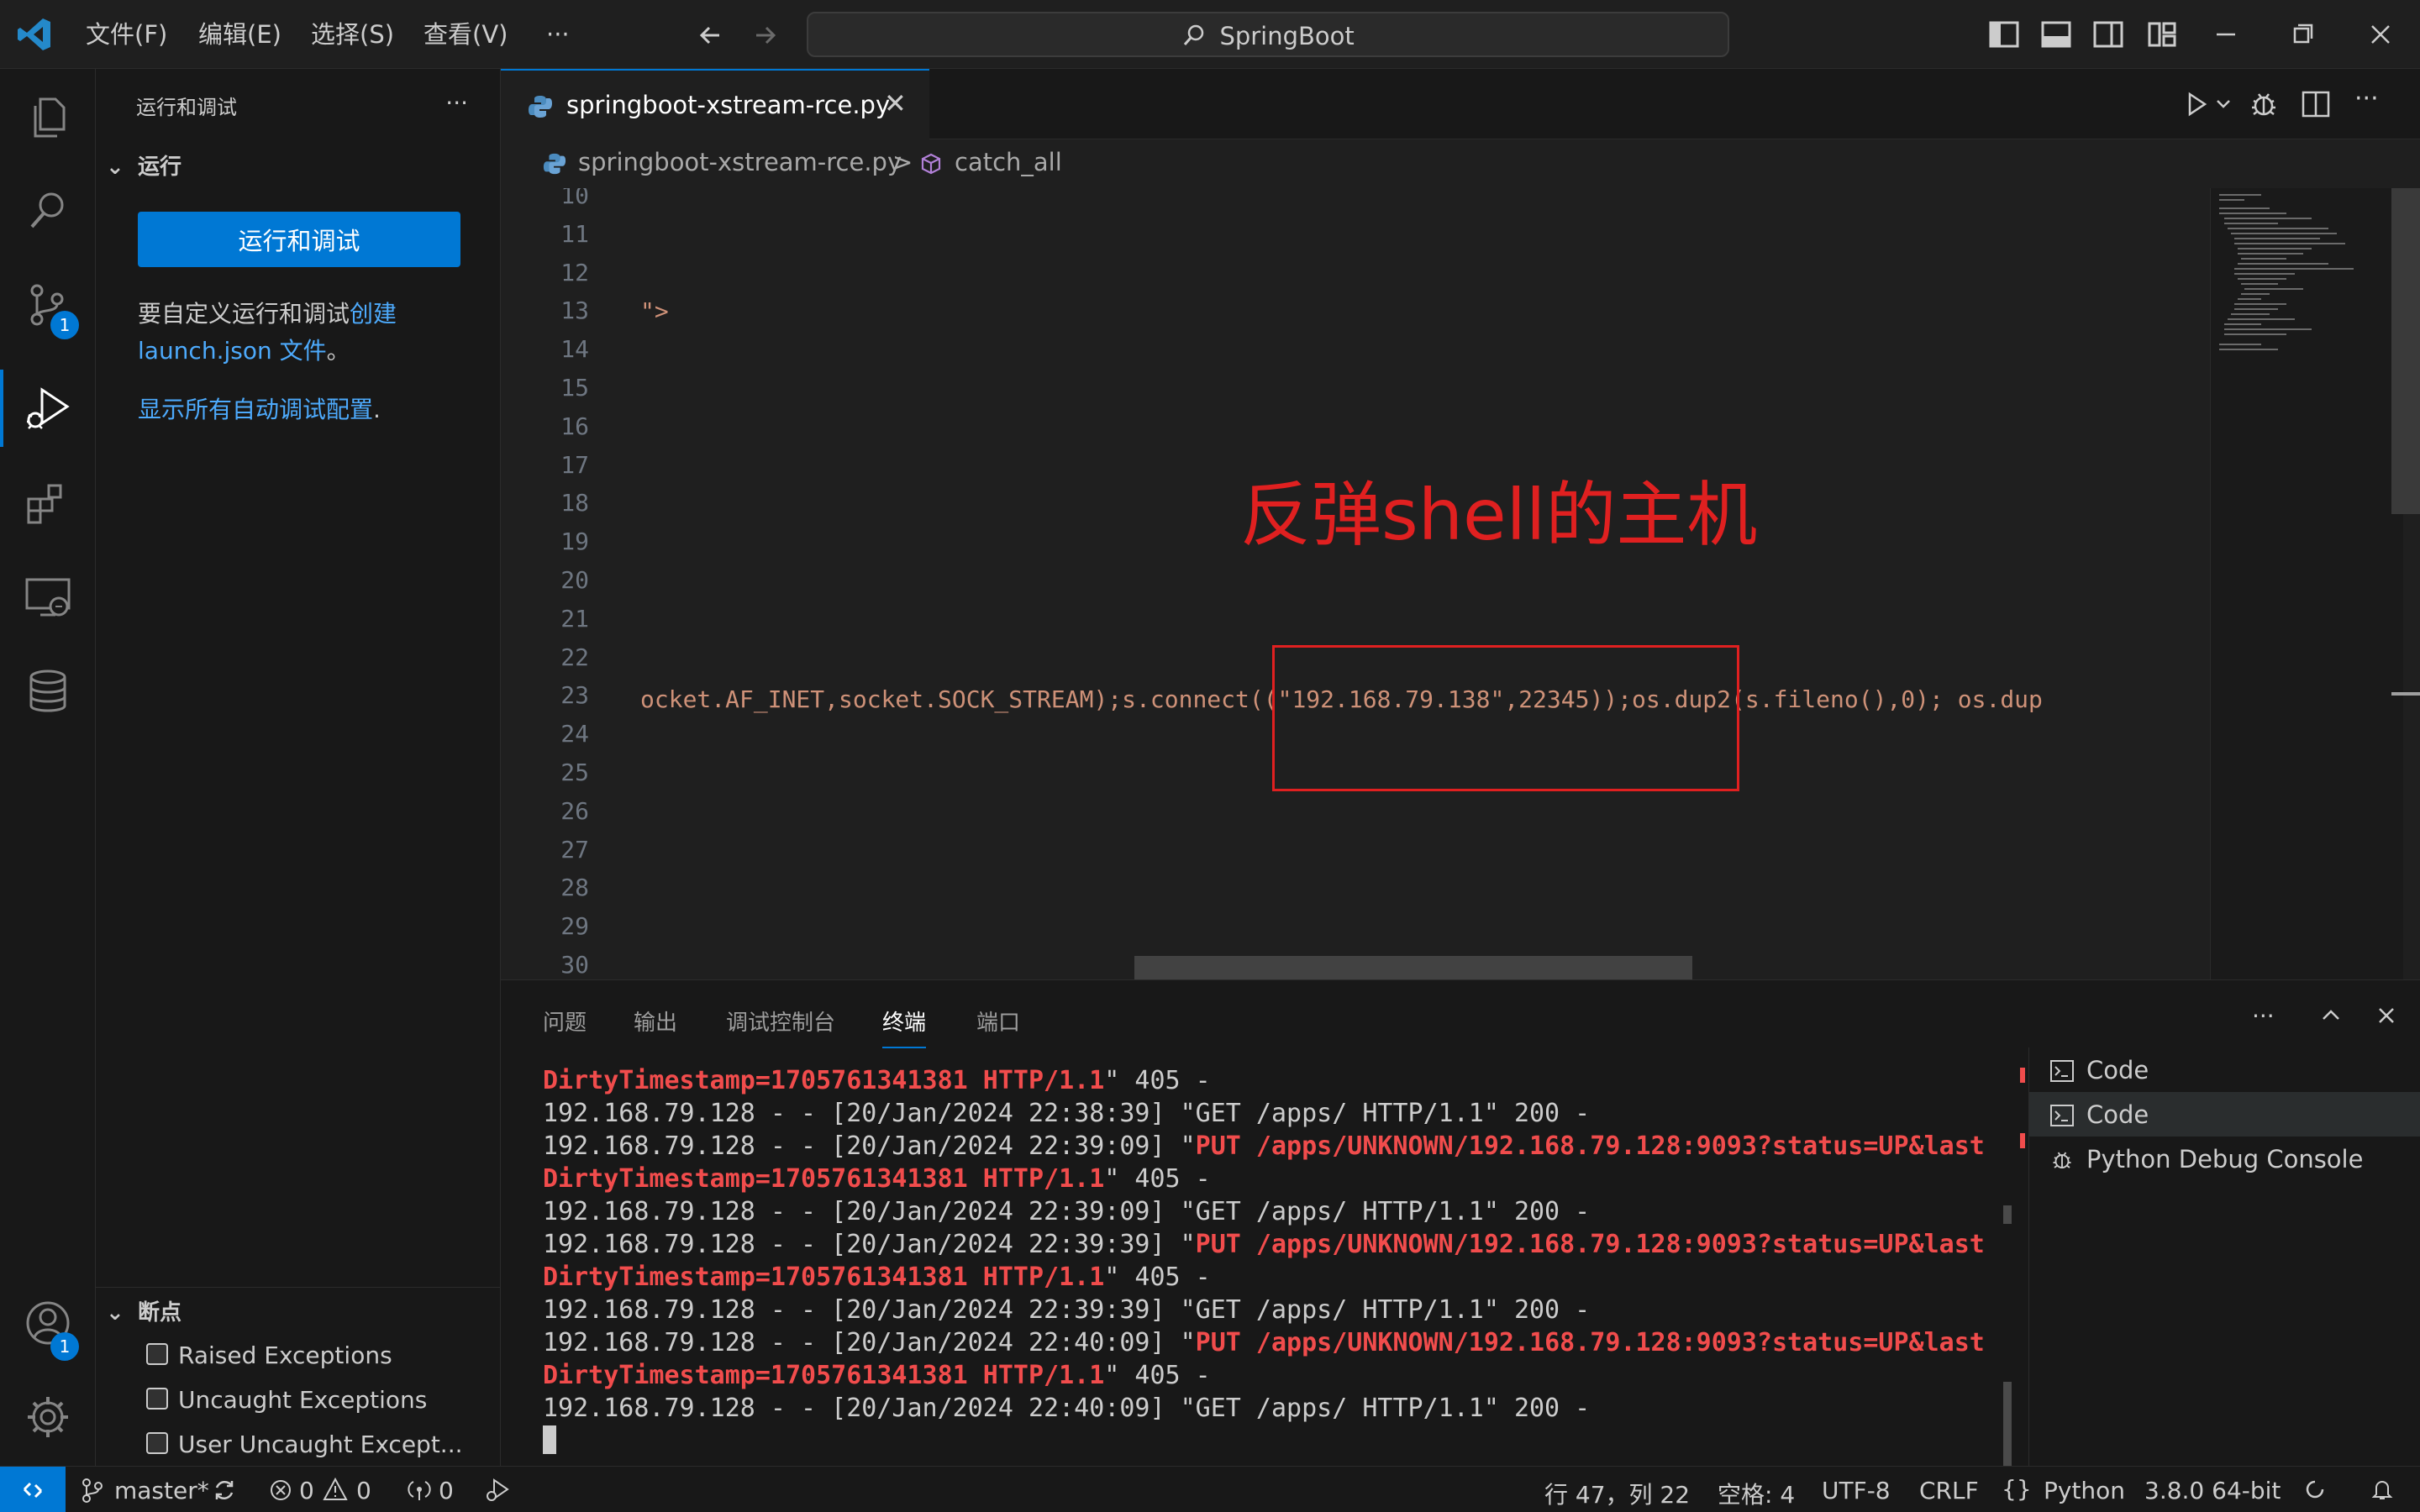 The image size is (2420, 1512). Describe the element at coordinates (780, 1021) in the screenshot. I see `tab-debug-console: 调试控制台` at that location.